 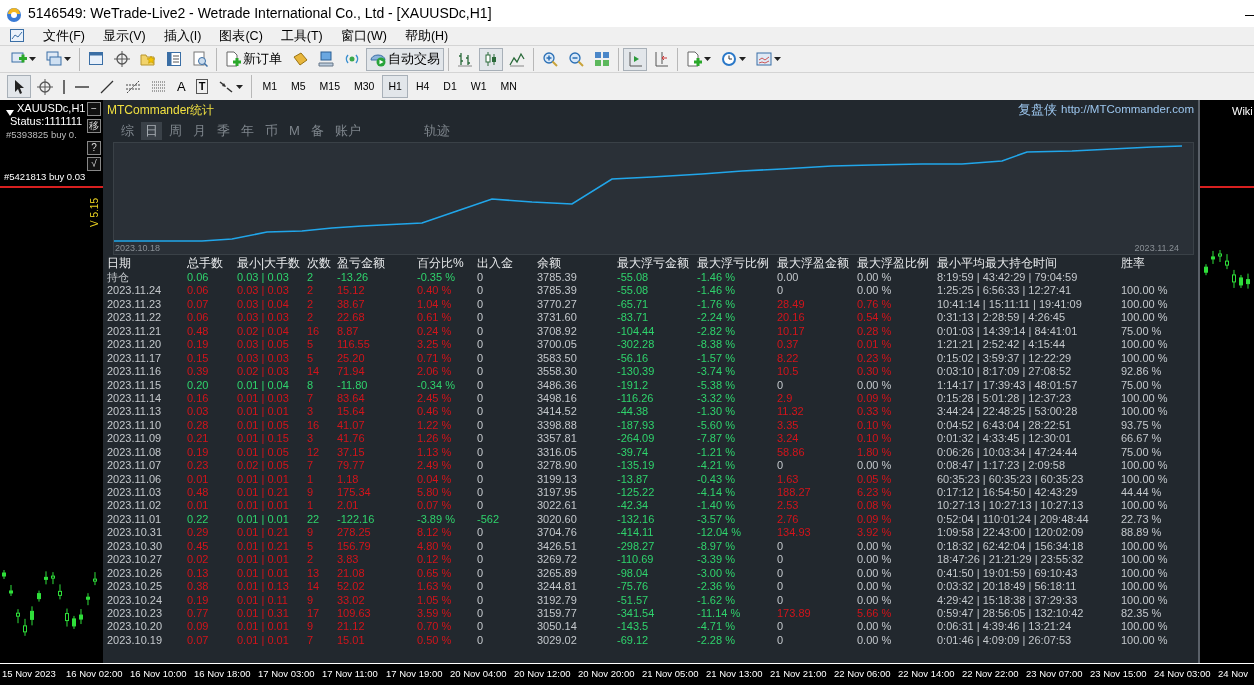 I want to click on toolbar-button: 新订单, so click(x=253, y=59).